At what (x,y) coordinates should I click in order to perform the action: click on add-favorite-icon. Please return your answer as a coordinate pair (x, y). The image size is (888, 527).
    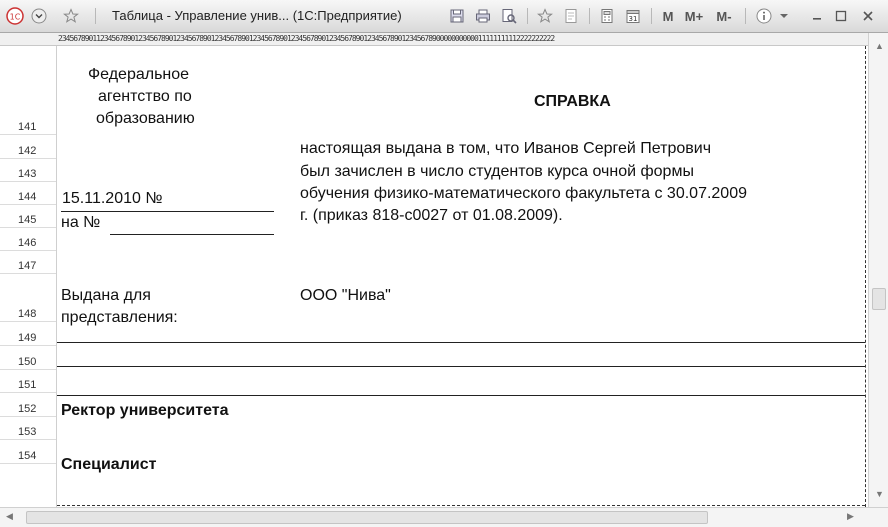
    Looking at the image, I should click on (545, 16).